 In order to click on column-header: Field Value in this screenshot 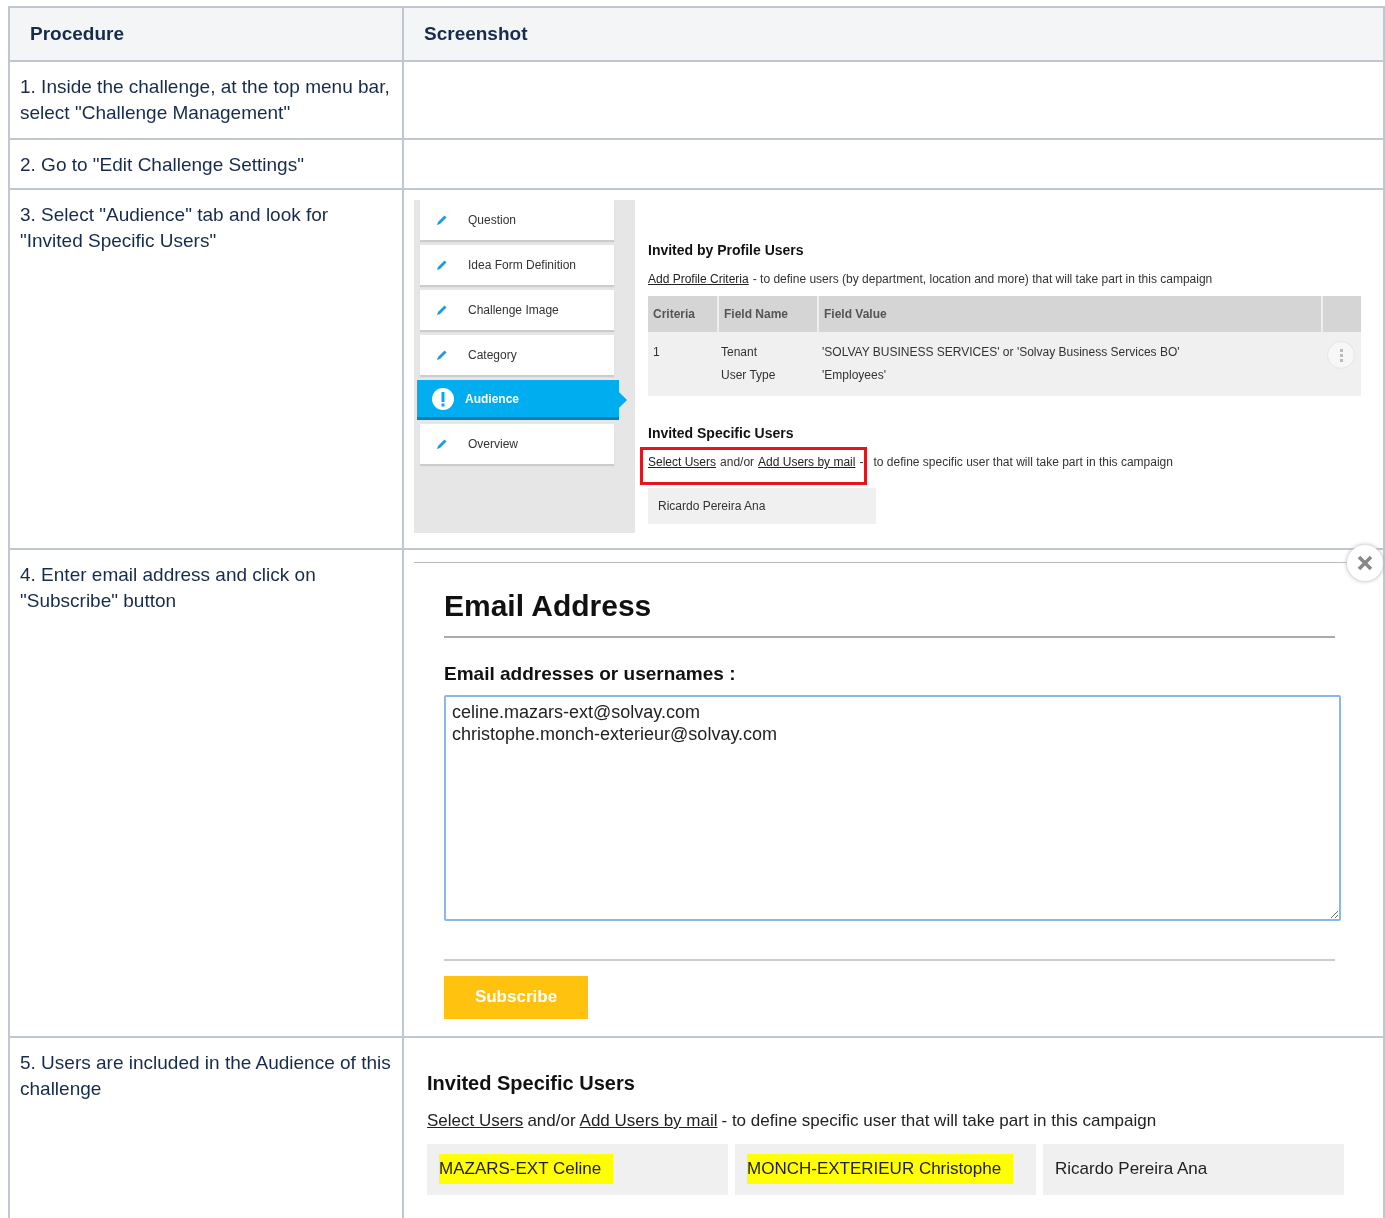, I will do `click(1069, 314)`.